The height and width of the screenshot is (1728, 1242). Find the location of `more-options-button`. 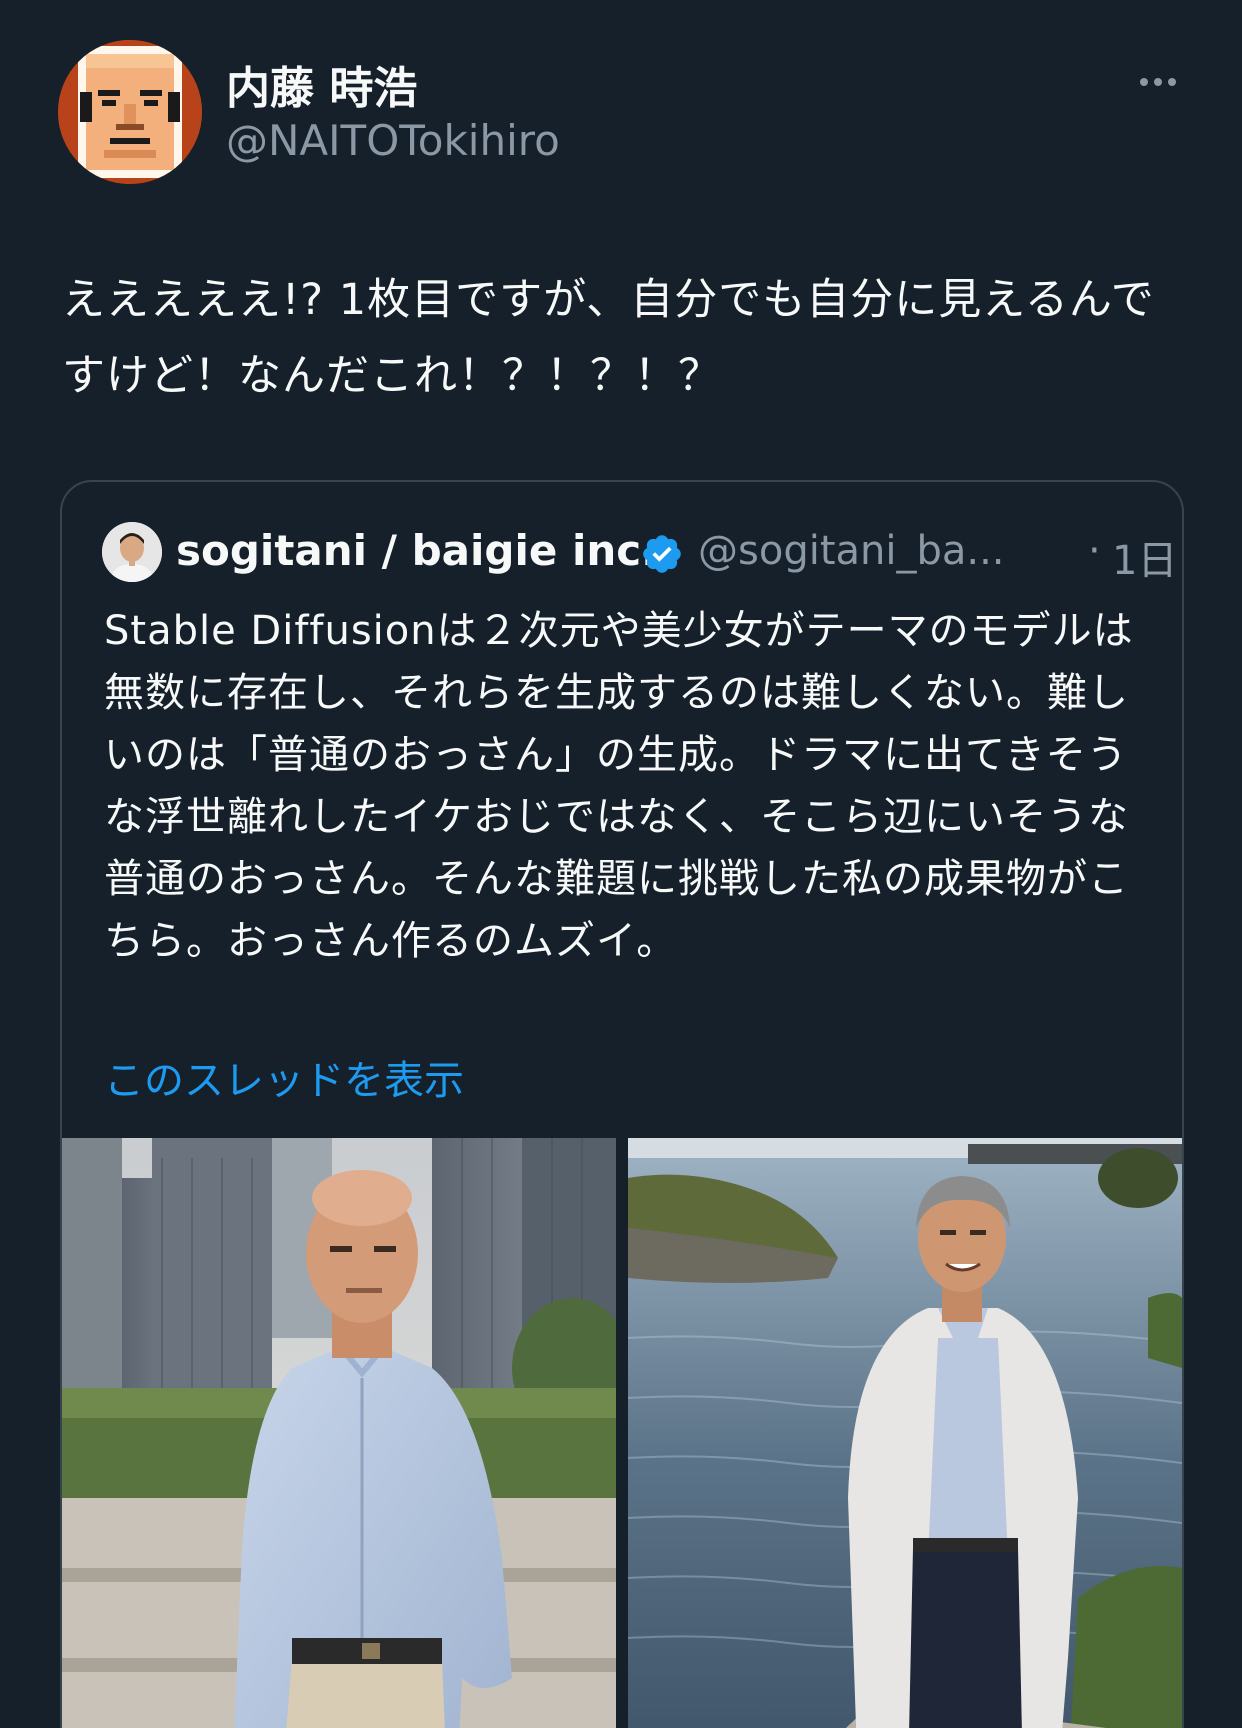

more-options-button is located at coordinates (1158, 82).